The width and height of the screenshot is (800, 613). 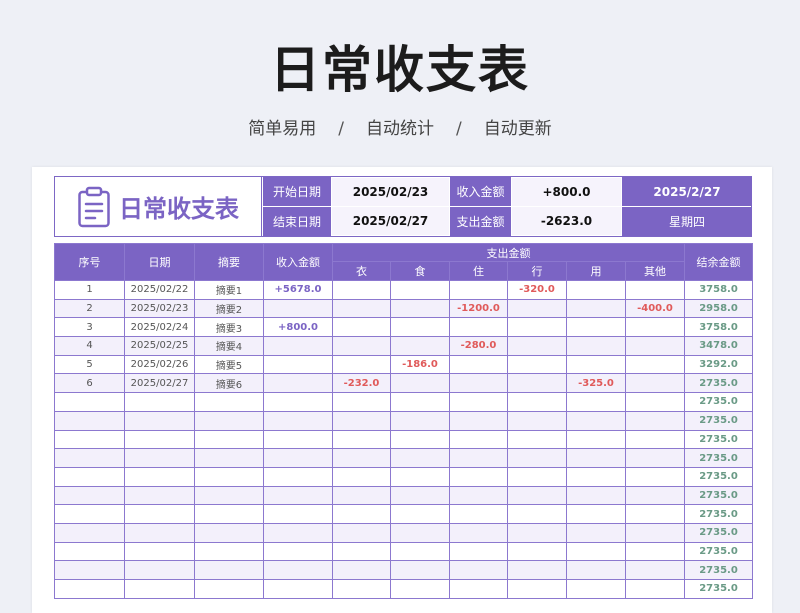 What do you see at coordinates (159, 346) in the screenshot?
I see `row-date: 2025/02/25` at bounding box center [159, 346].